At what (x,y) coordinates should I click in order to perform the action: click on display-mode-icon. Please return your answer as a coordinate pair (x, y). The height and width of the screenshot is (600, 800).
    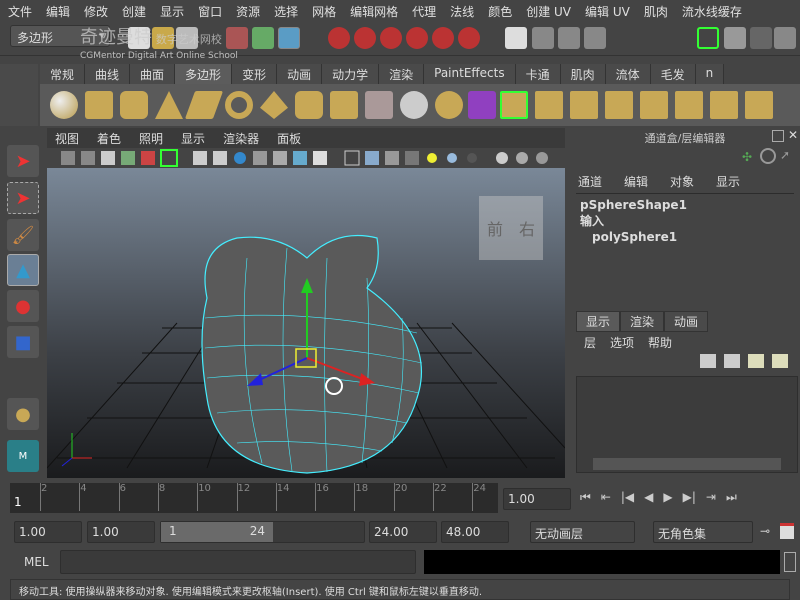
    Looking at the image, I should click on (768, 156).